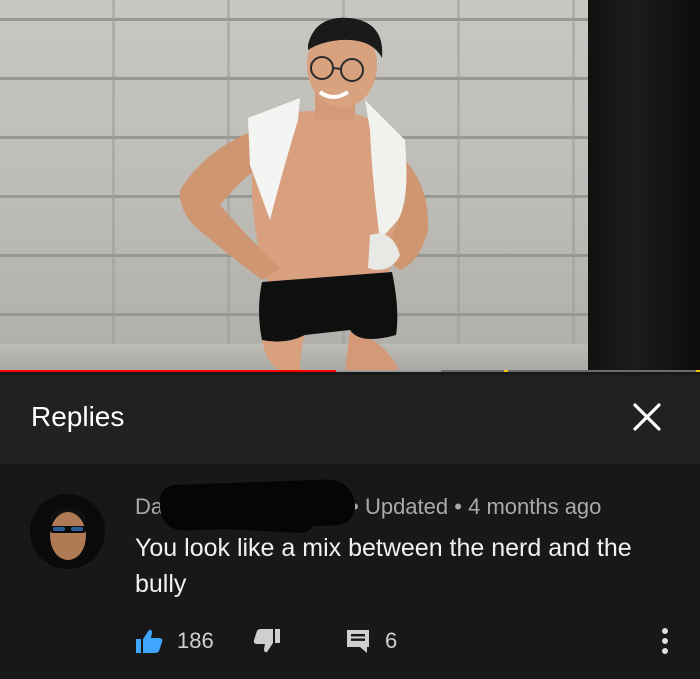 This screenshot has height=679, width=700. I want to click on replies-header: Replies, so click(350, 419).